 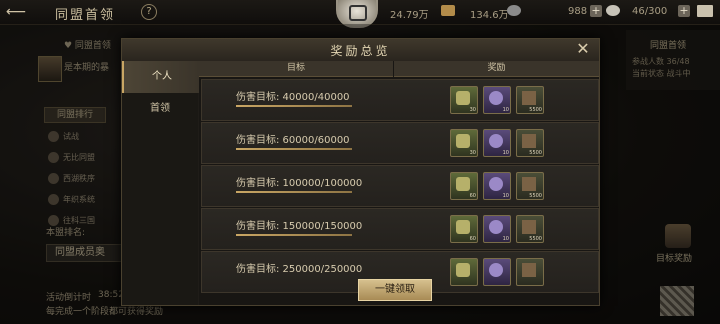 What do you see at coordinates (400, 143) in the screenshot?
I see `table-row: 伤害目标: 60000/60000 30 10 5500` at bounding box center [400, 143].